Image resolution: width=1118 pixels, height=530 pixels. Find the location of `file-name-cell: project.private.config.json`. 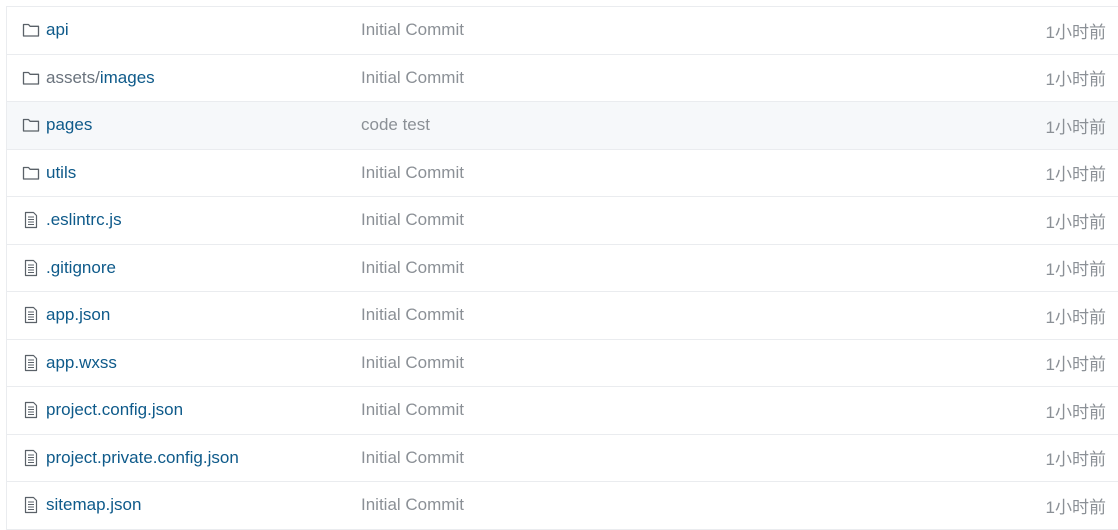

file-name-cell: project.private.config.json is located at coordinates (130, 458).